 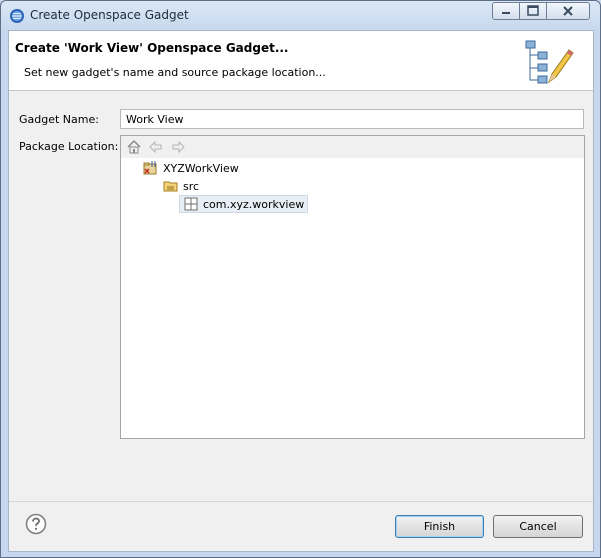 What do you see at coordinates (301, 501) in the screenshot?
I see `footer-divider` at bounding box center [301, 501].